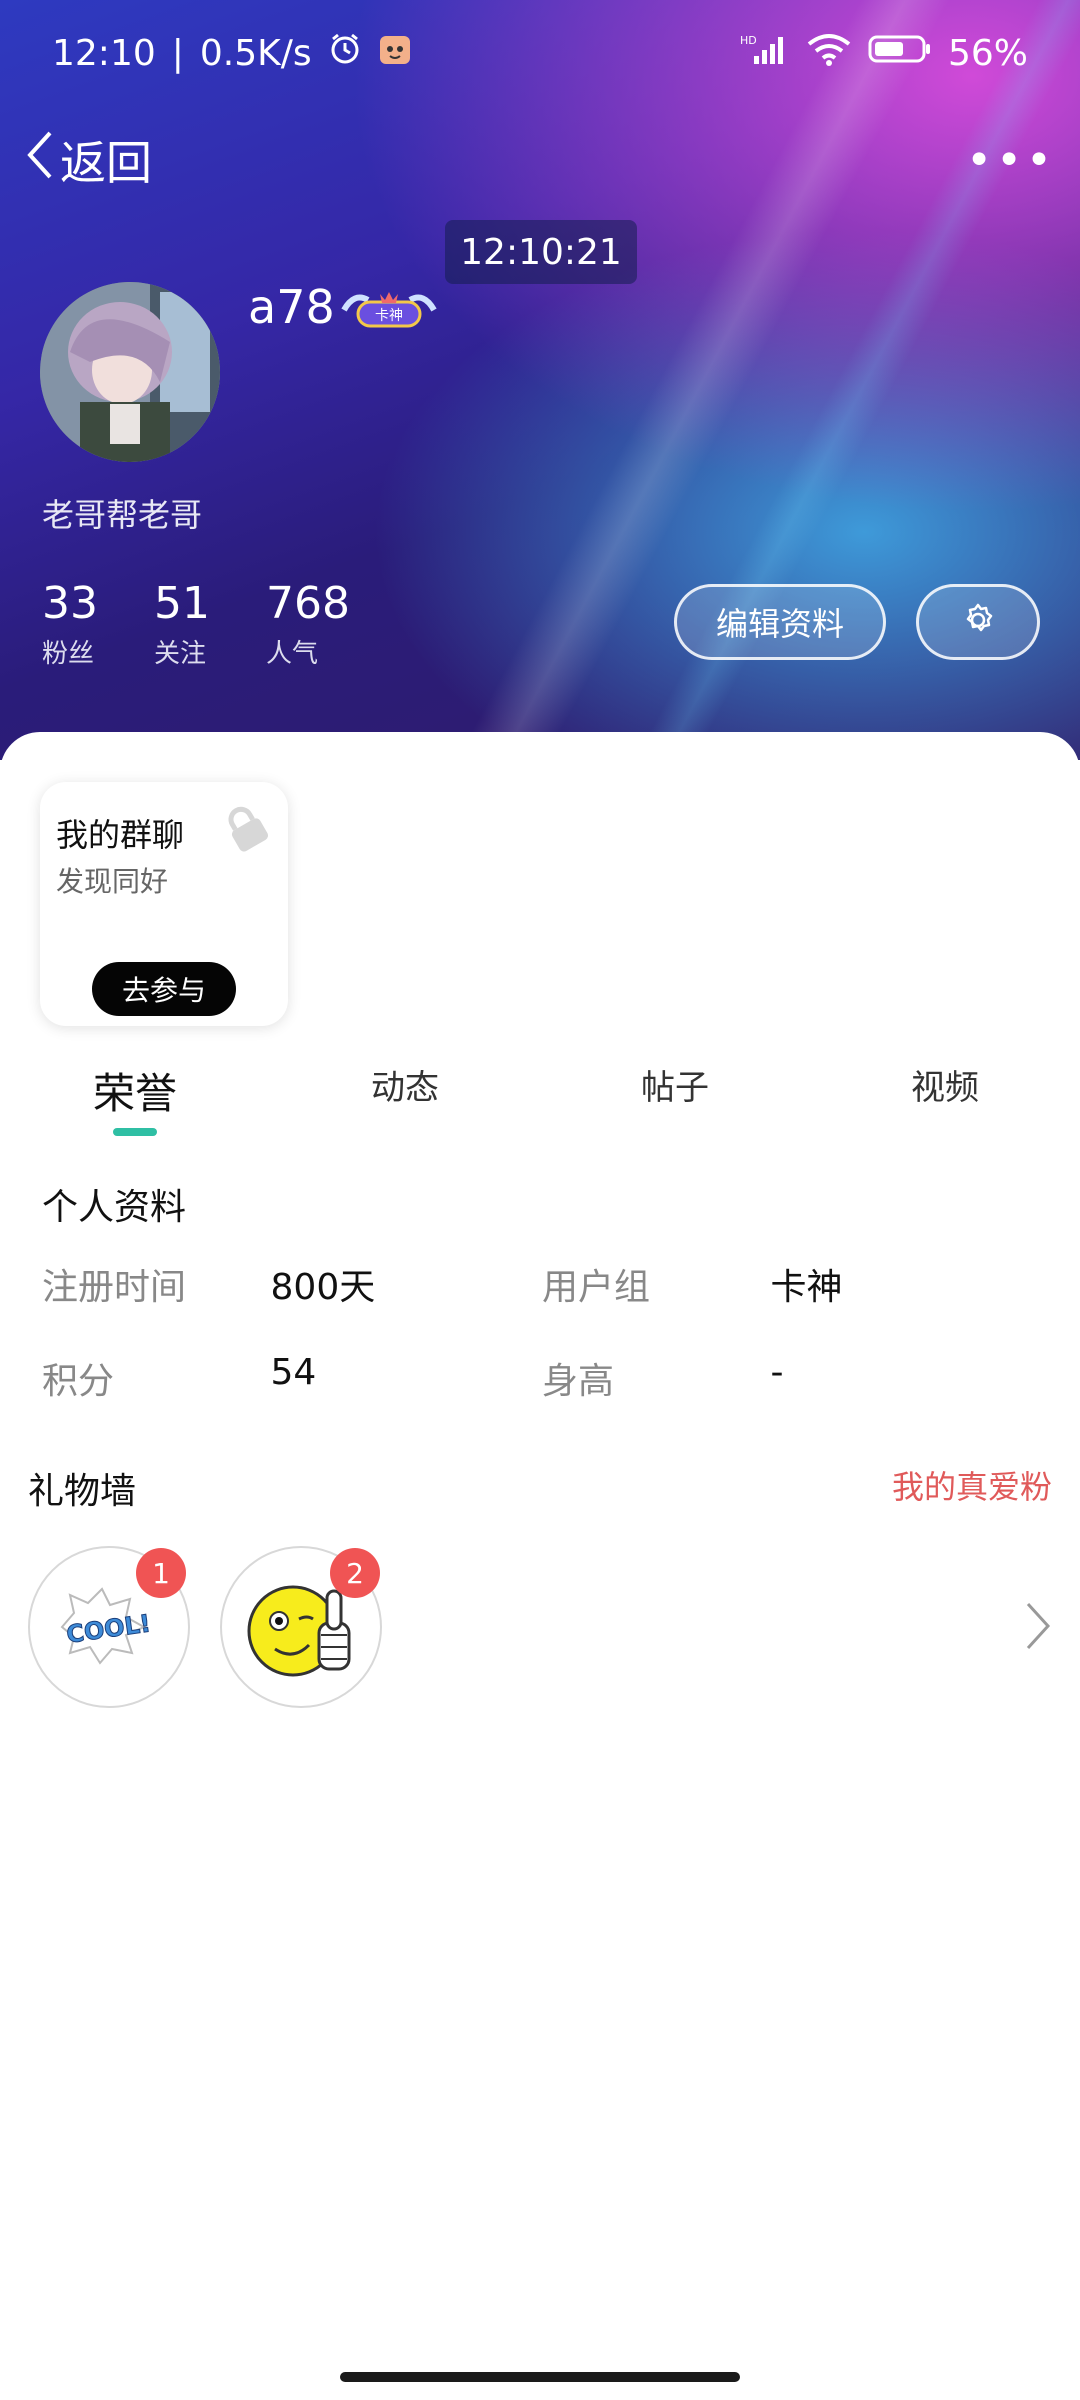 Image resolution: width=1080 pixels, height=2400 pixels. Describe the element at coordinates (182, 603) in the screenshot. I see `following-count: 51` at that location.